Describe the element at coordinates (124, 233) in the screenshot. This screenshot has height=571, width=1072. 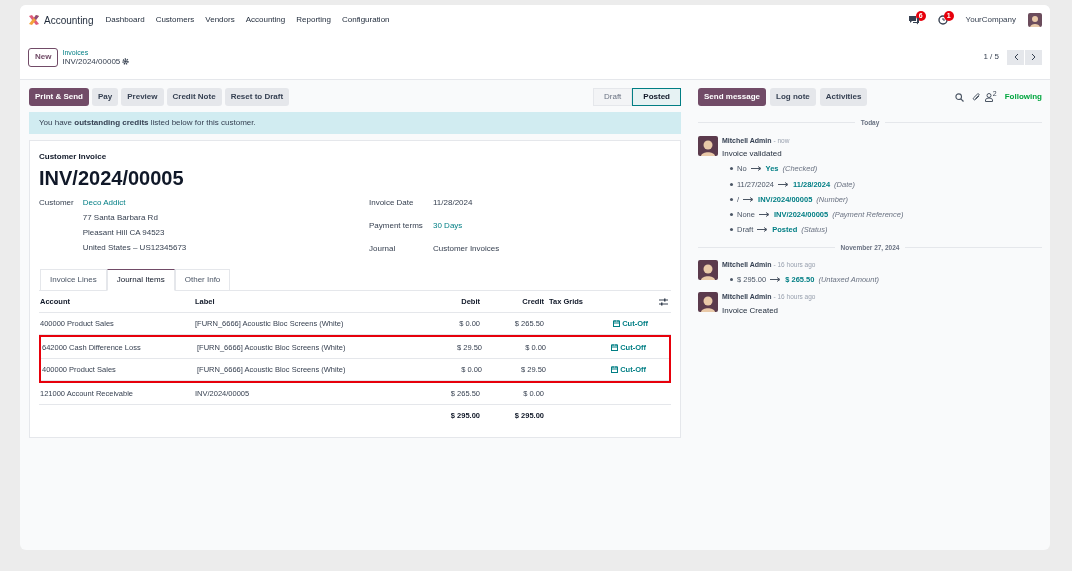
I see `address-line: Pleasant Hill CA 94523` at that location.